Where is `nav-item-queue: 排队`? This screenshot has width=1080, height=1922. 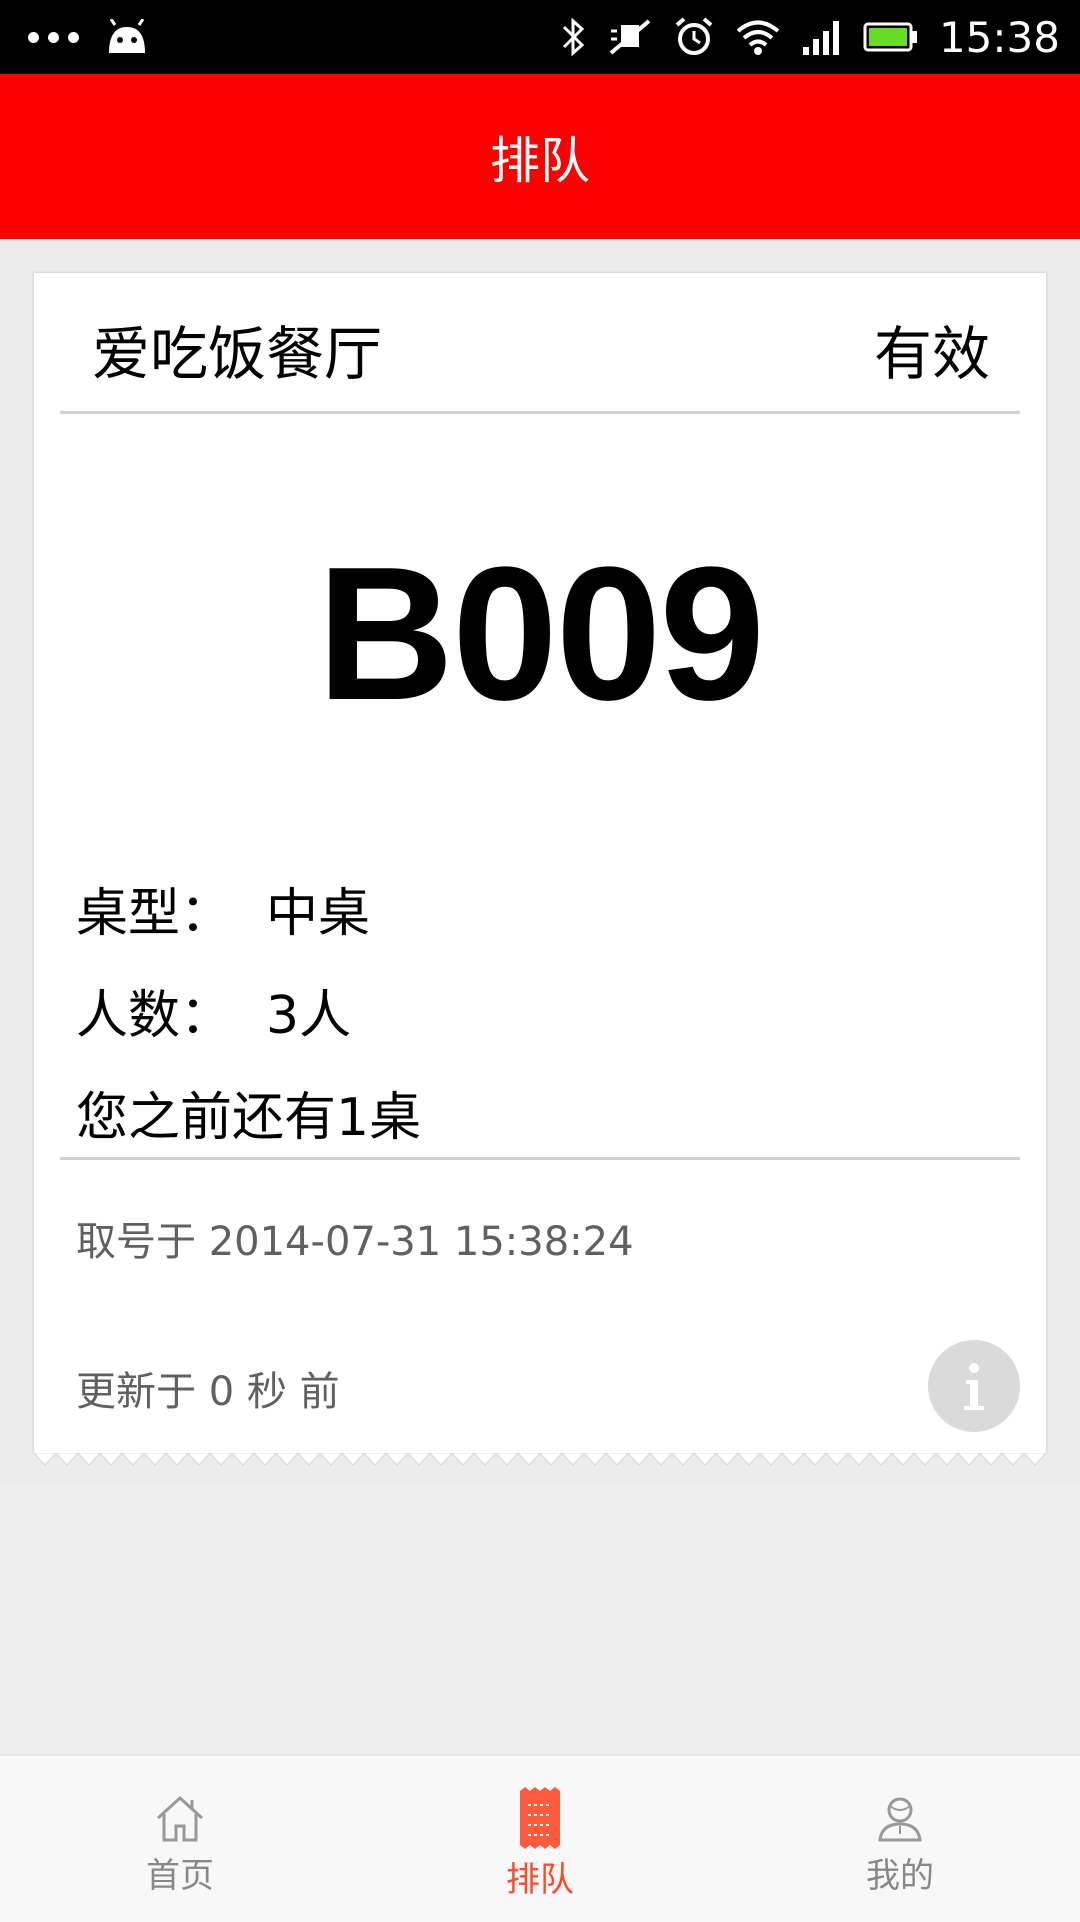
nav-item-queue: 排队 is located at coordinates (540, 1839).